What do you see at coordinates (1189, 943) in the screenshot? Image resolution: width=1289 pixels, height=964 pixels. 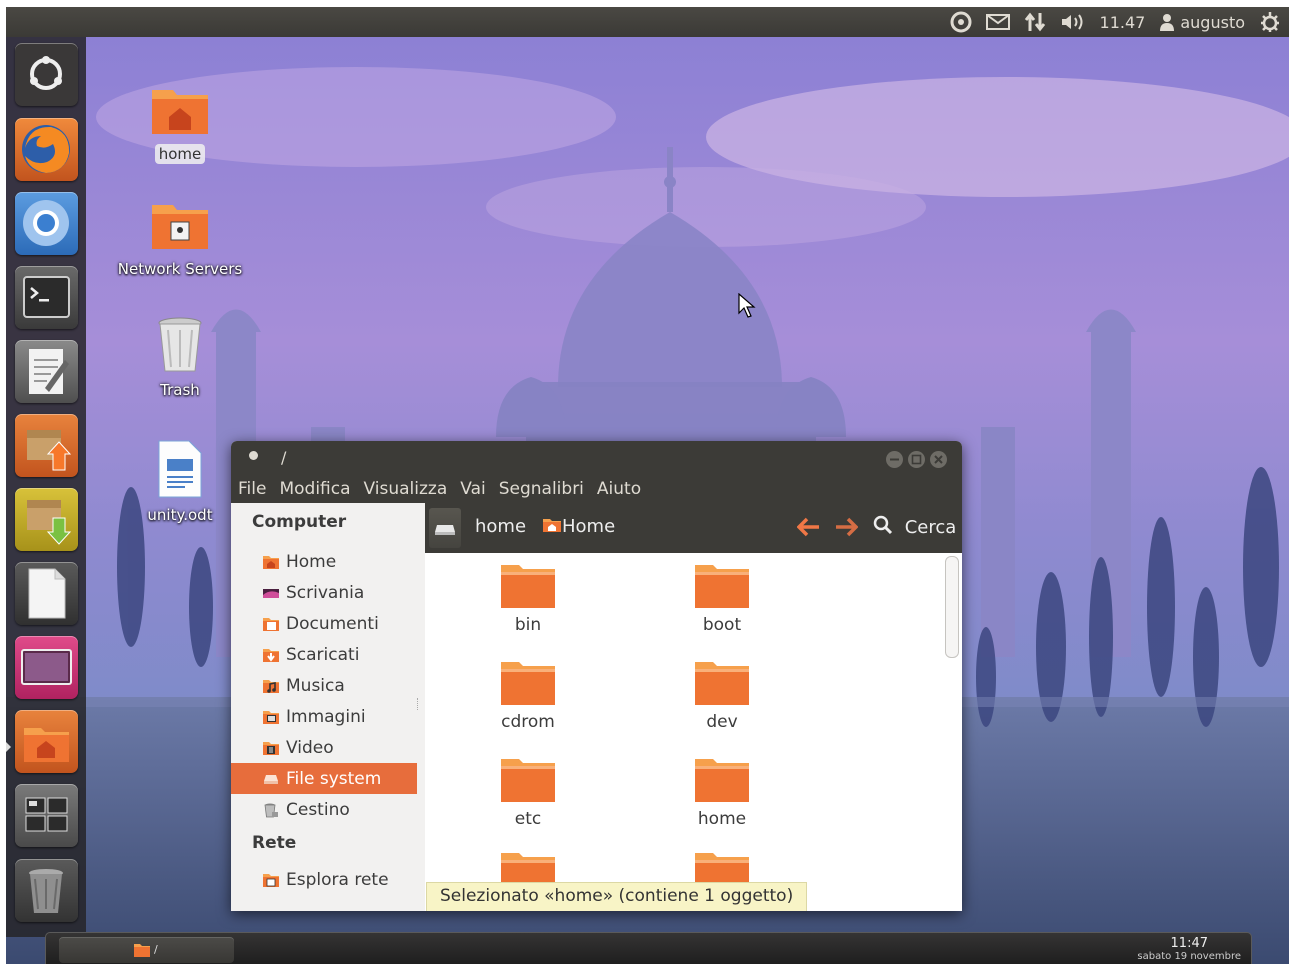 I see `bottom-clock-time: 11:47` at bounding box center [1189, 943].